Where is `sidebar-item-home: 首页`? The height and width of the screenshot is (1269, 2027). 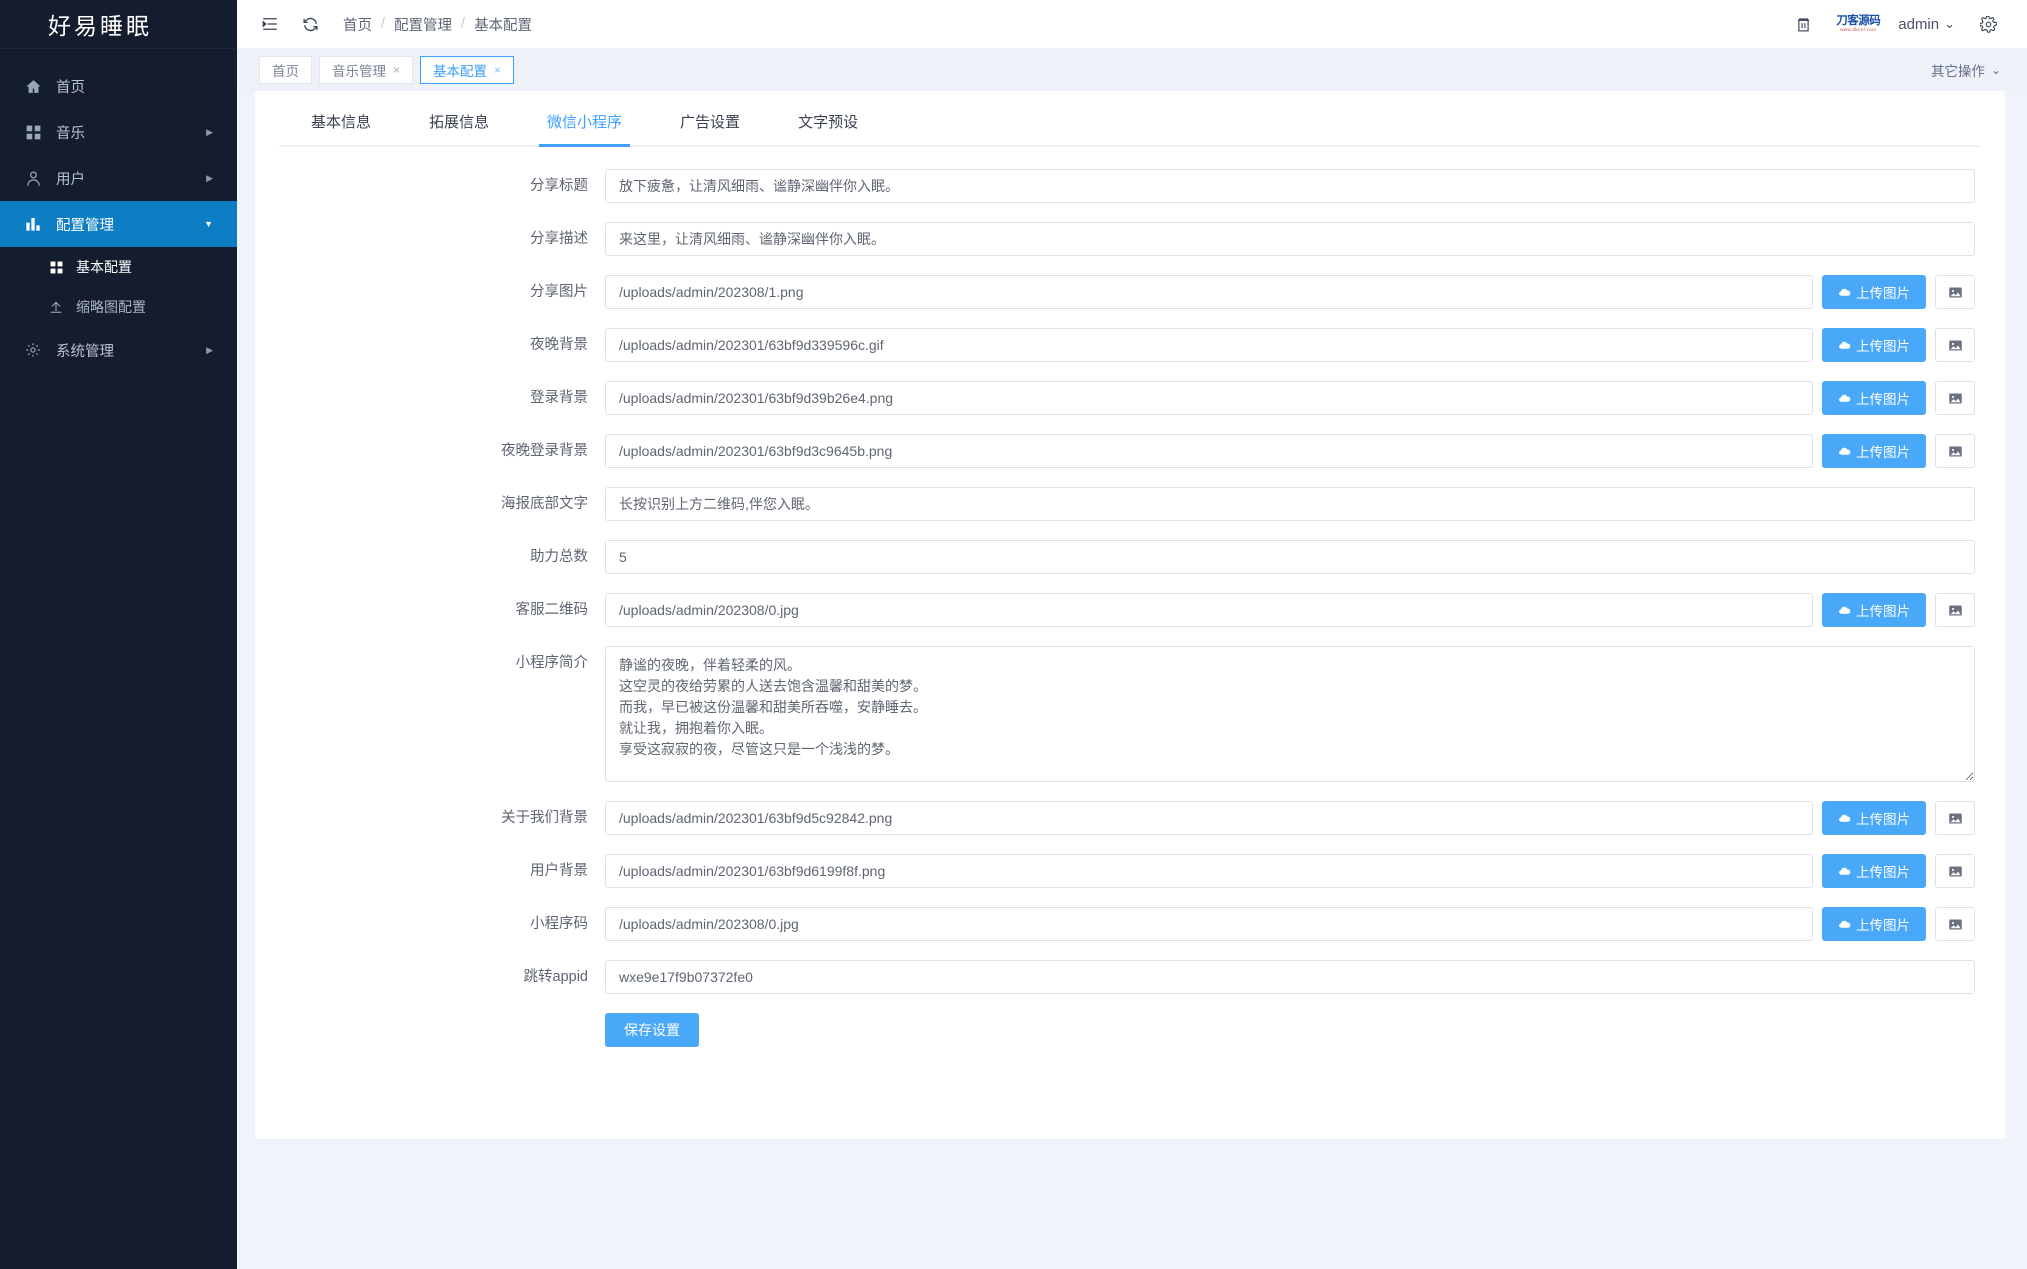 sidebar-item-home: 首页 is located at coordinates (118, 86).